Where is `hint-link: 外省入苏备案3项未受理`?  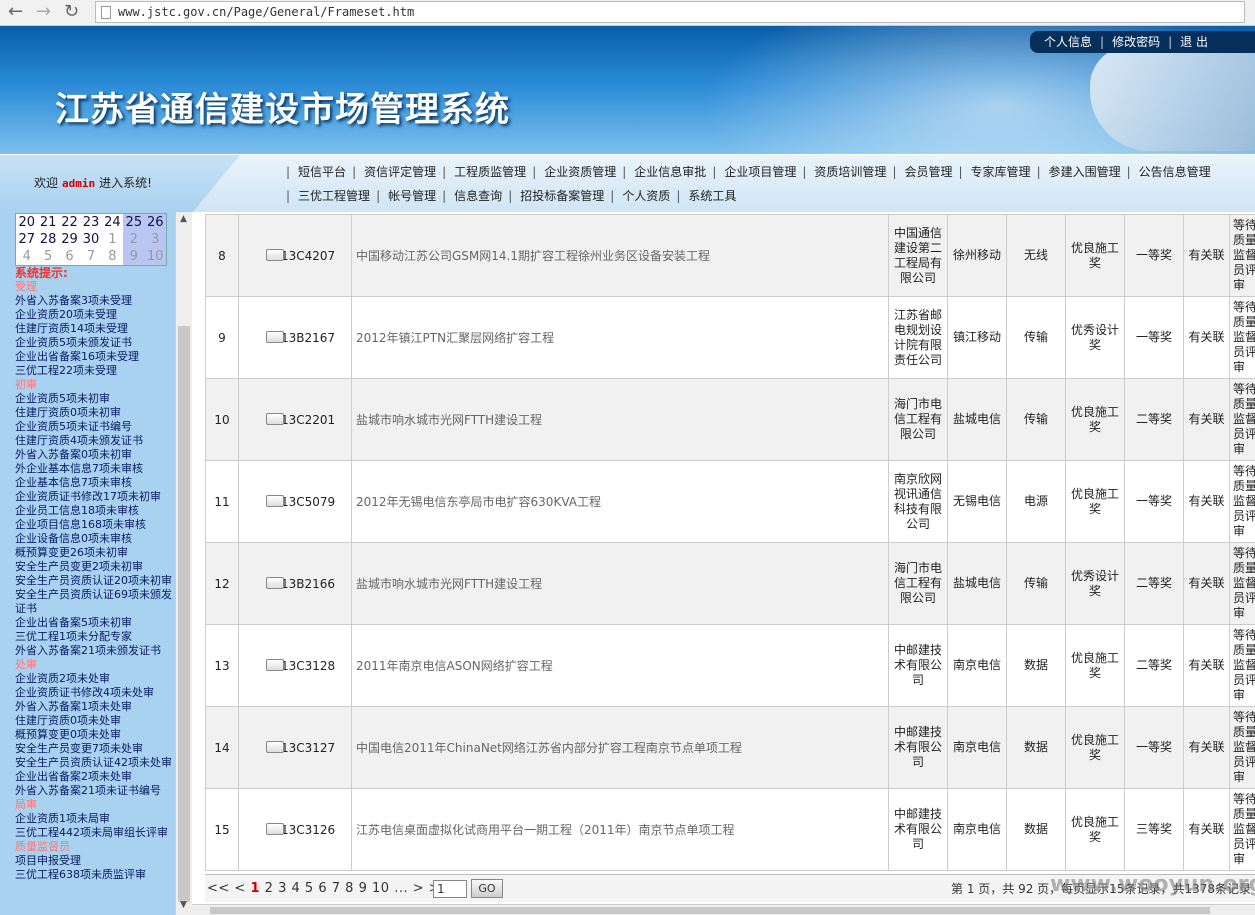 hint-link: 外省入苏备案3项未受理 is located at coordinates (95, 301).